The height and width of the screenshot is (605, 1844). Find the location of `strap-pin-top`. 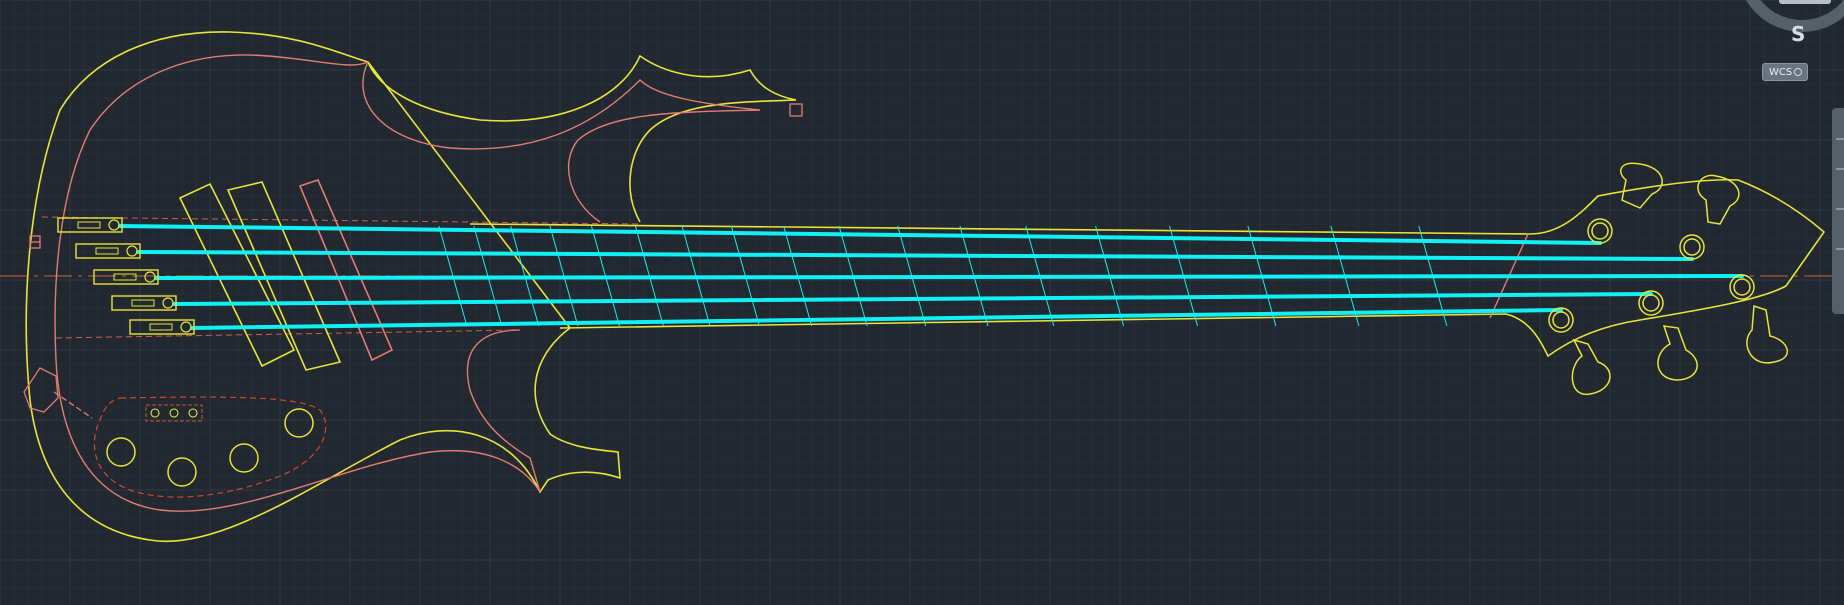

strap-pin-top is located at coordinates (796, 110).